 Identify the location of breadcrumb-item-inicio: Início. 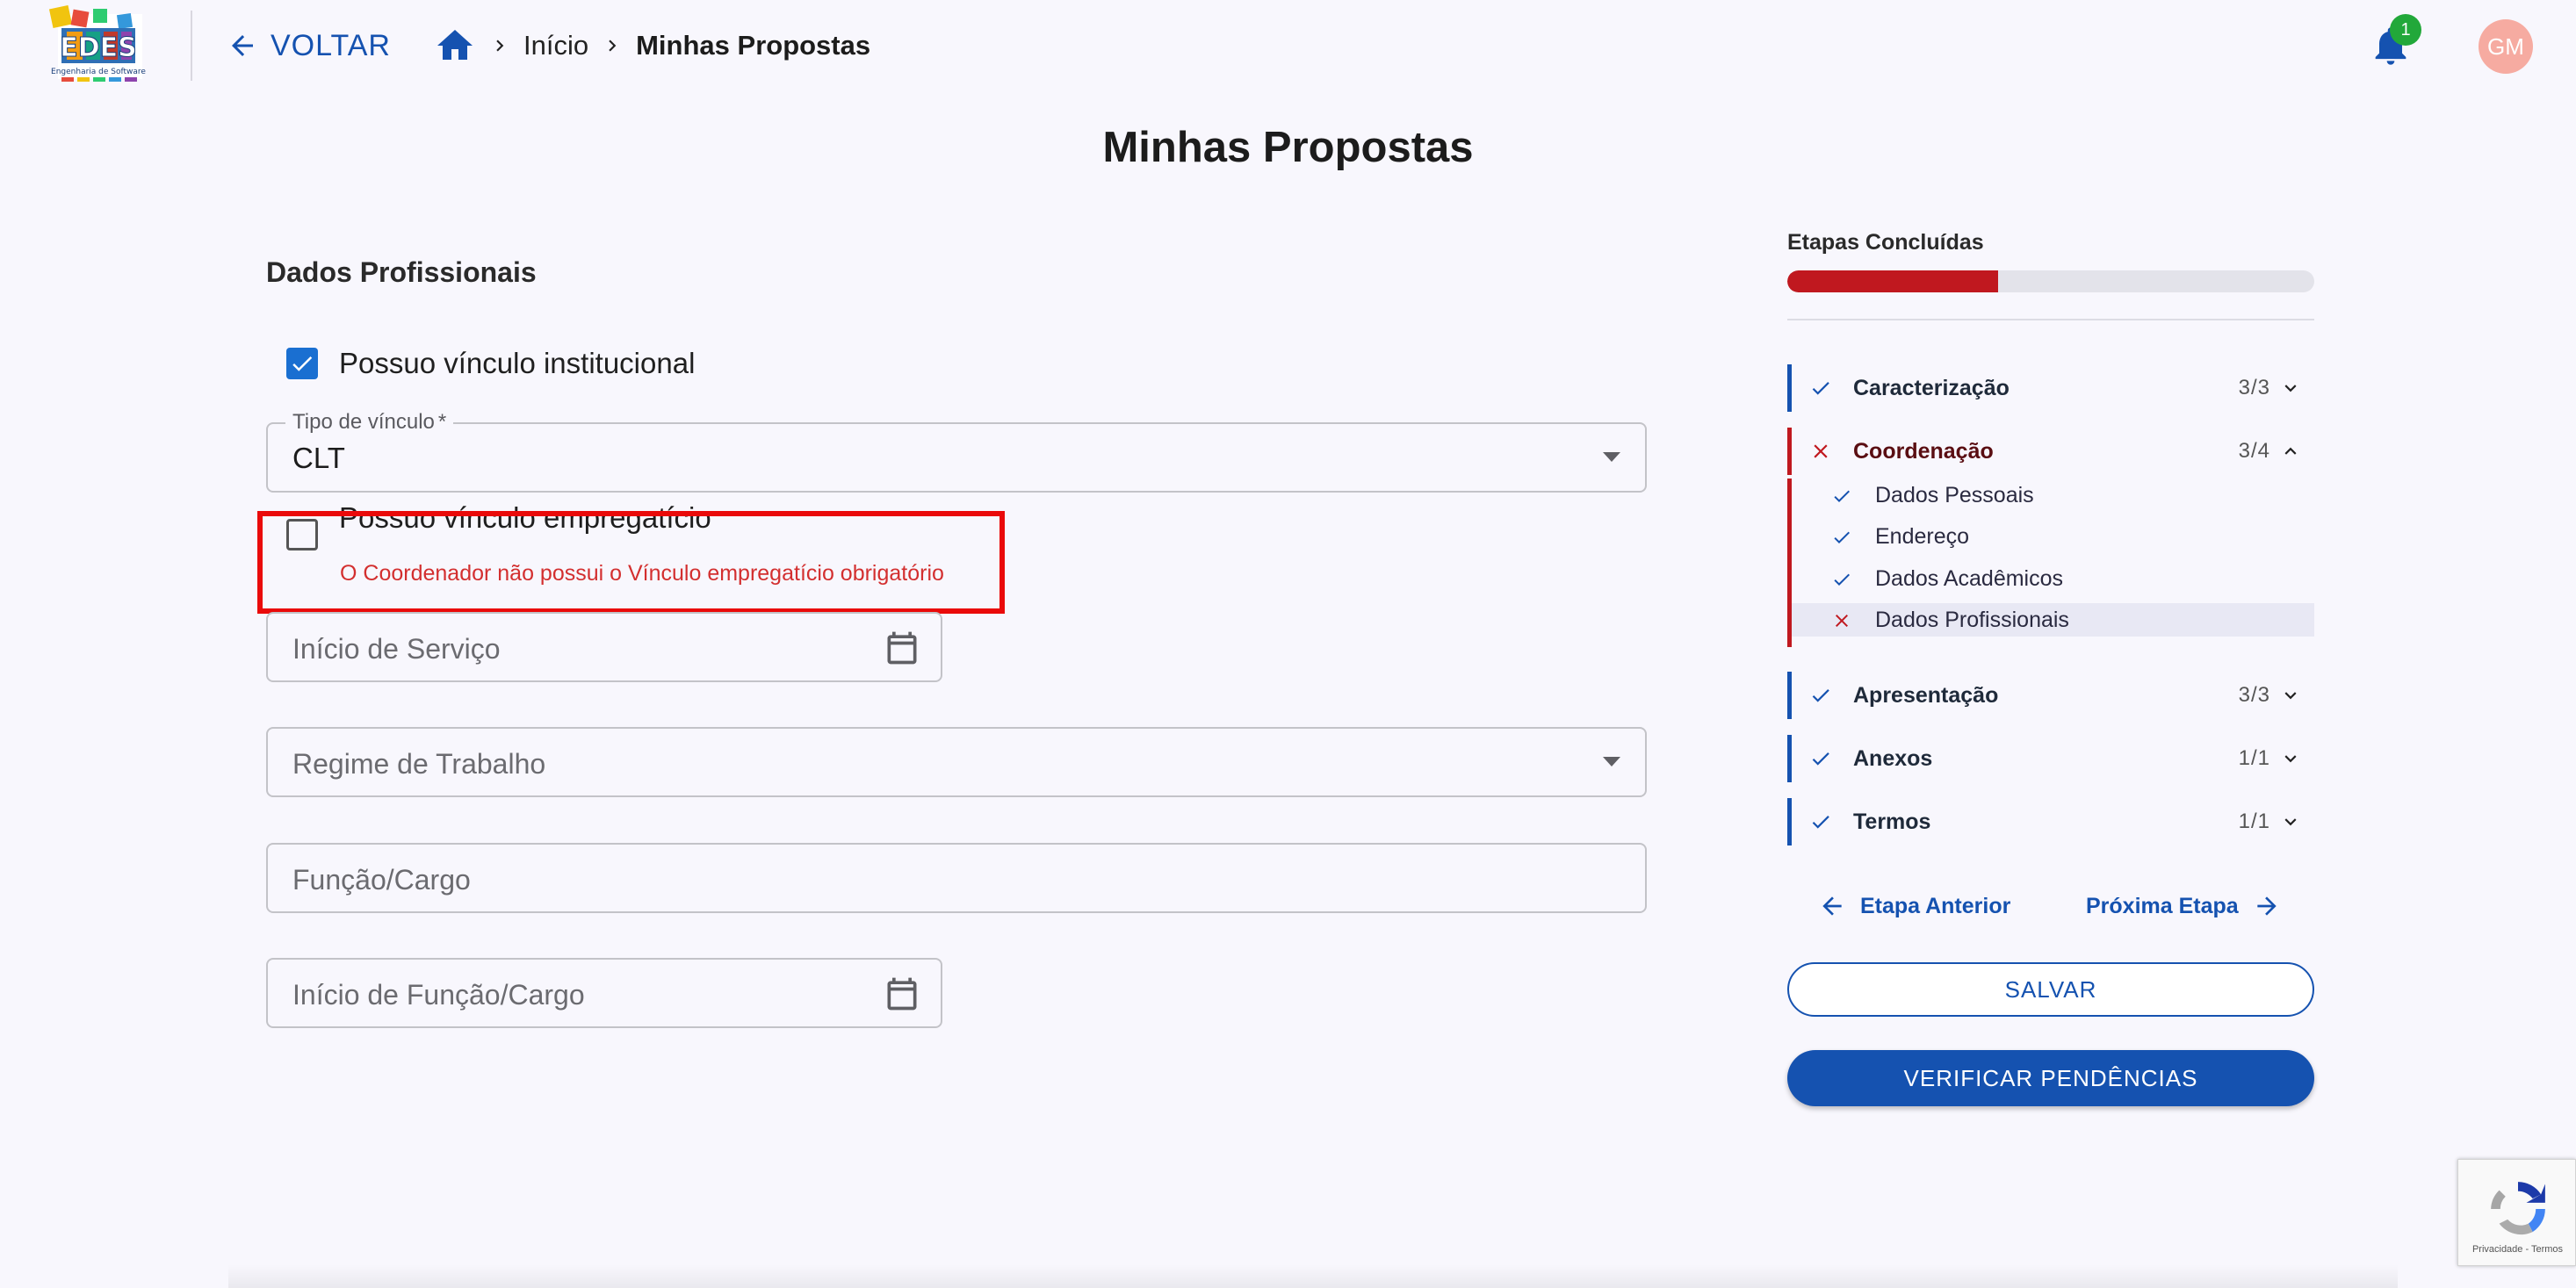
(555, 45).